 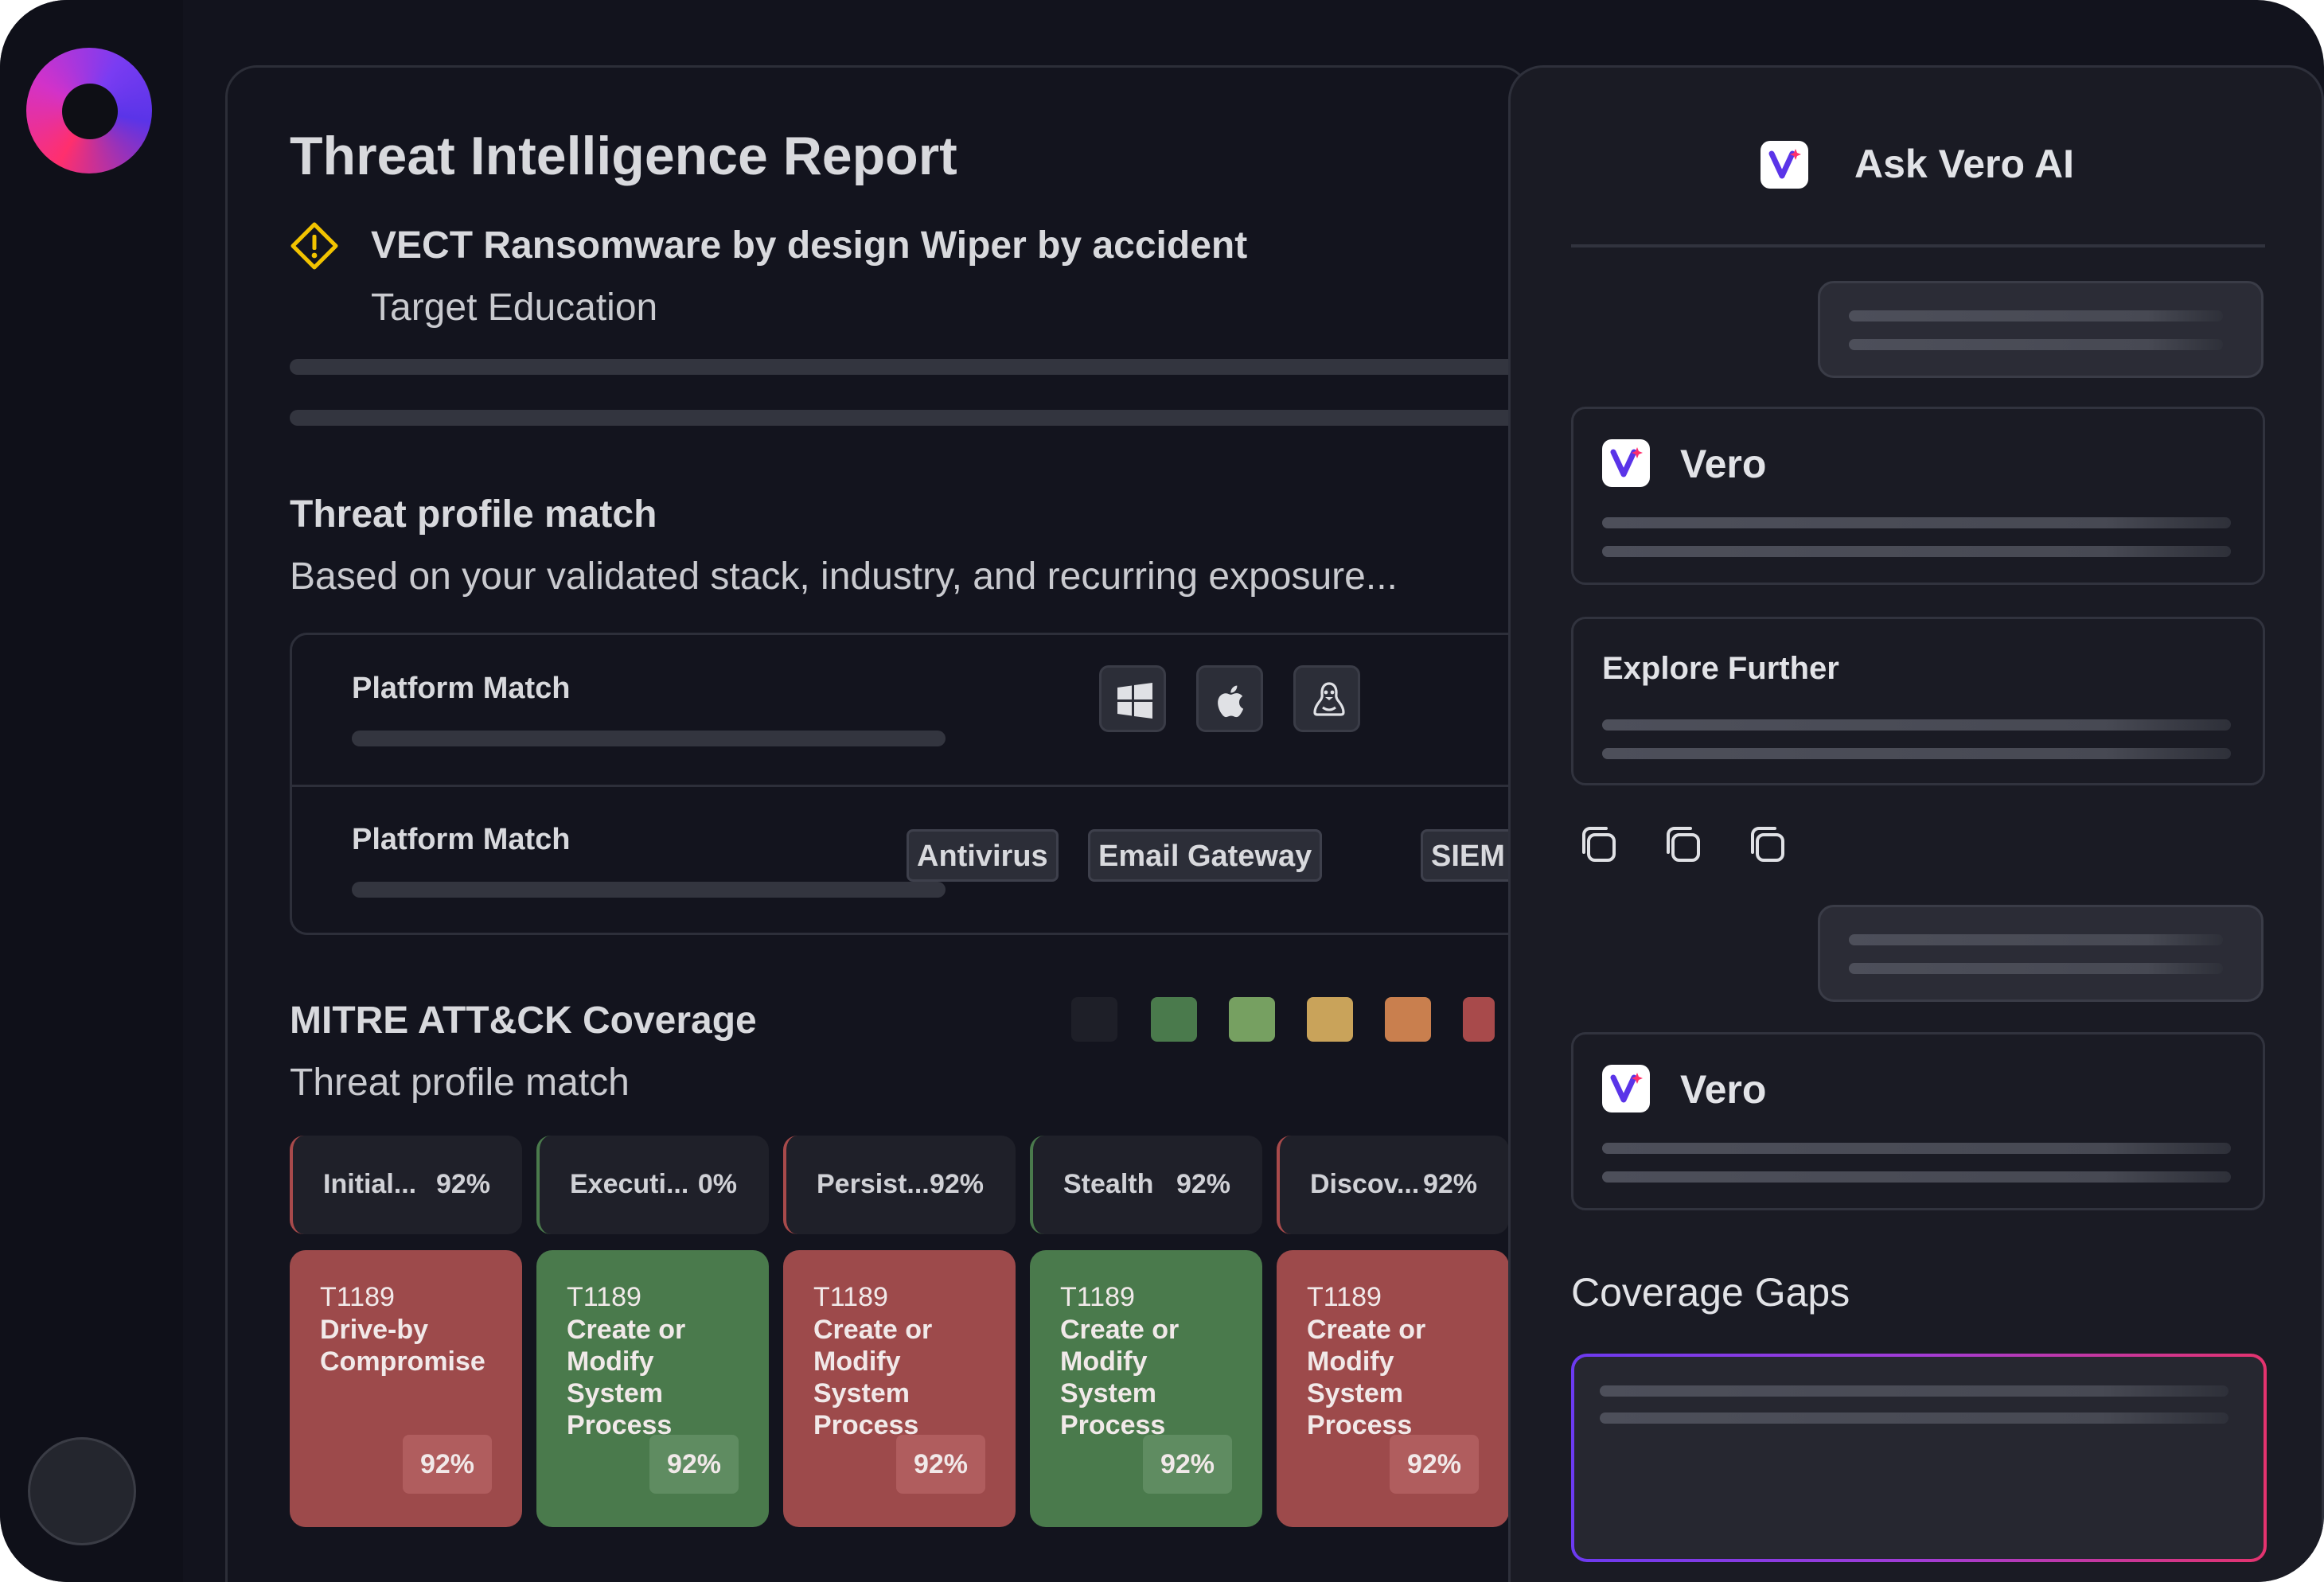 I want to click on windows-icon, so click(x=1132, y=698).